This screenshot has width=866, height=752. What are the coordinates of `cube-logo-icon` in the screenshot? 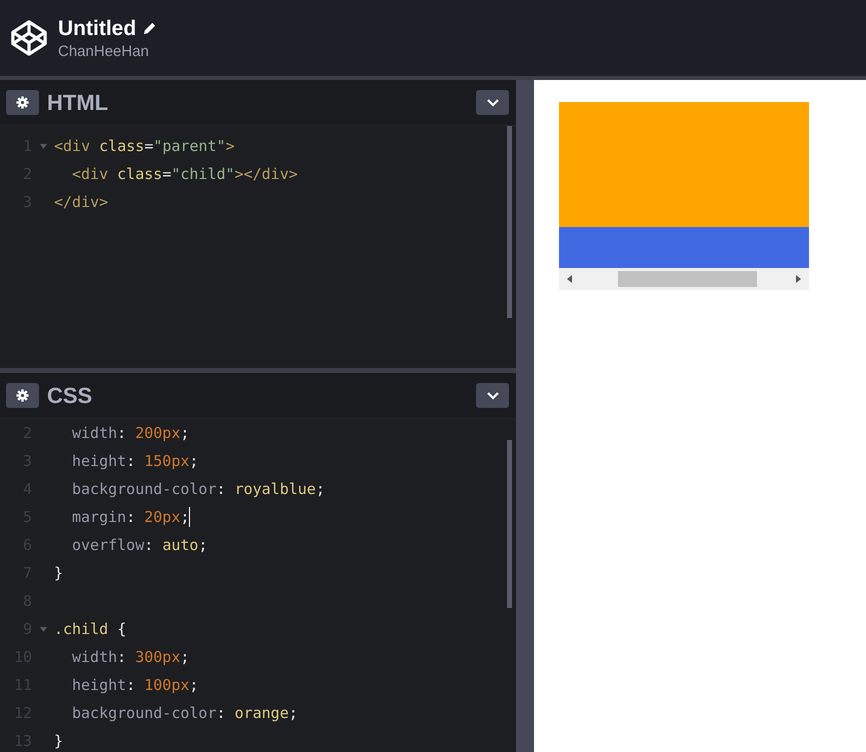 It's located at (29, 38).